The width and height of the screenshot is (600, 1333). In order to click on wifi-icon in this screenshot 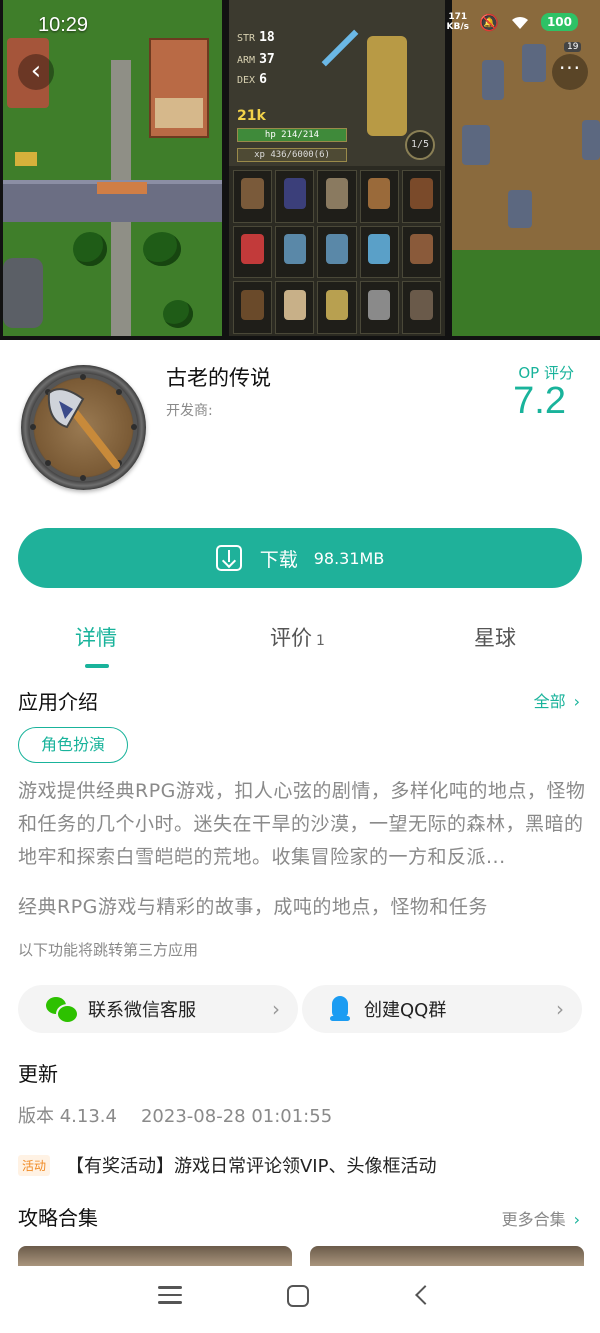, I will do `click(519, 22)`.